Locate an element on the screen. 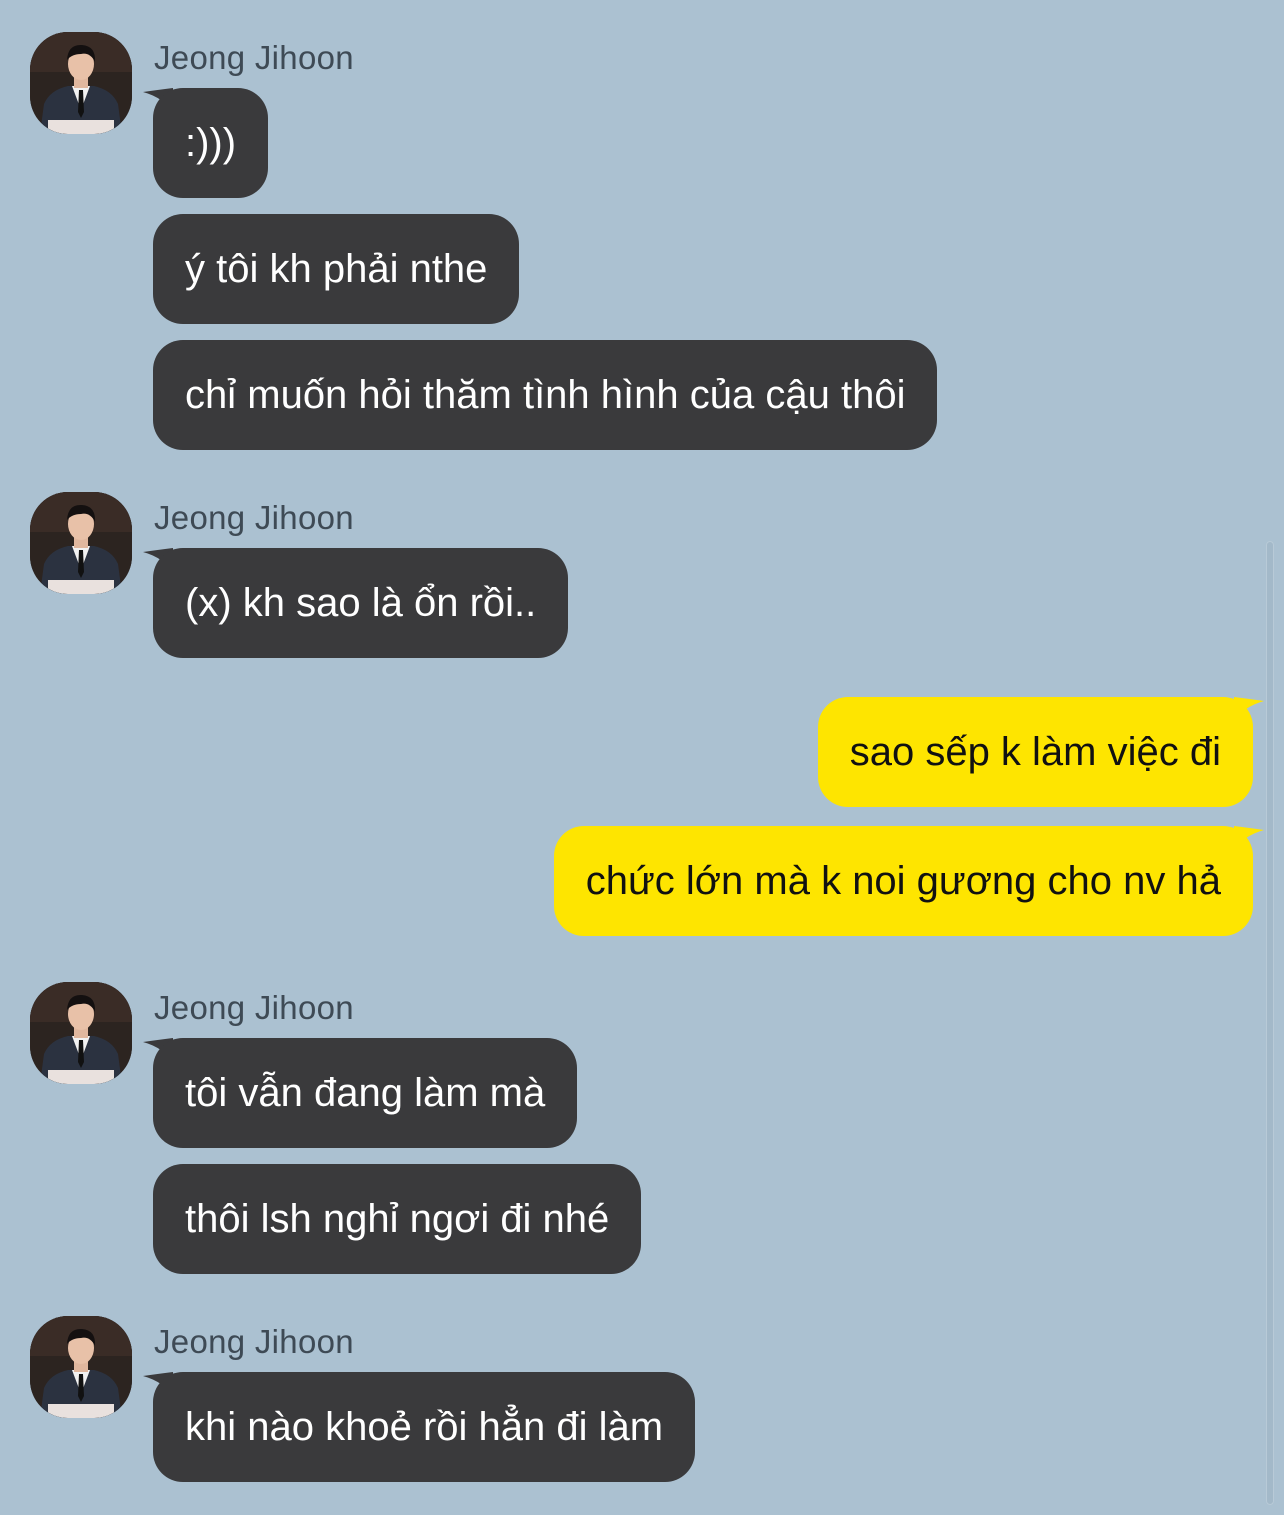 Image resolution: width=1284 pixels, height=1515 pixels. message-bubble-incoming: khi nào khoẻ rồi hẳn đi làm is located at coordinates (424, 1427).